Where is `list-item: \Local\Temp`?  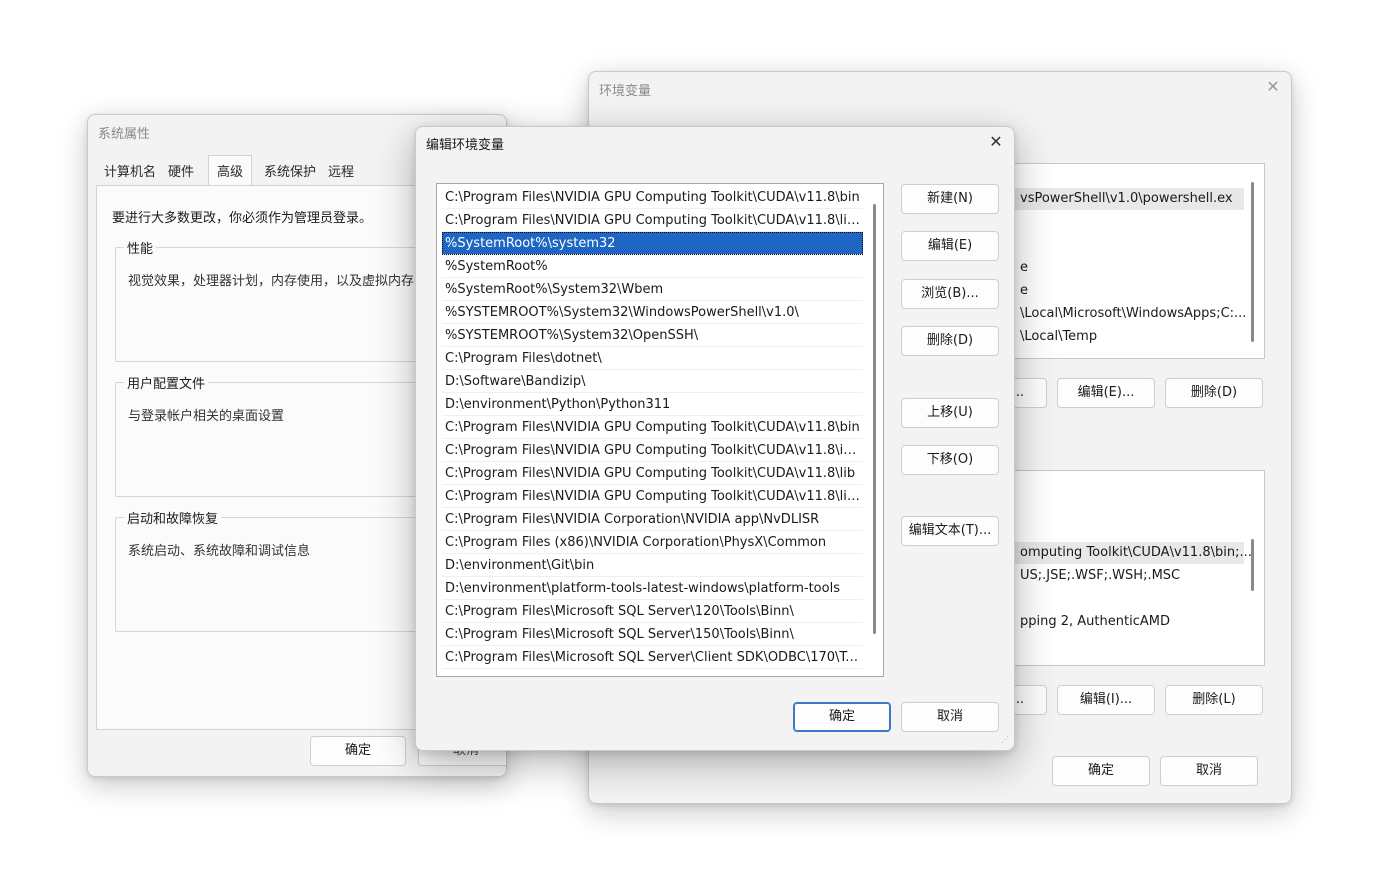 list-item: \Local\Temp is located at coordinates (1058, 336).